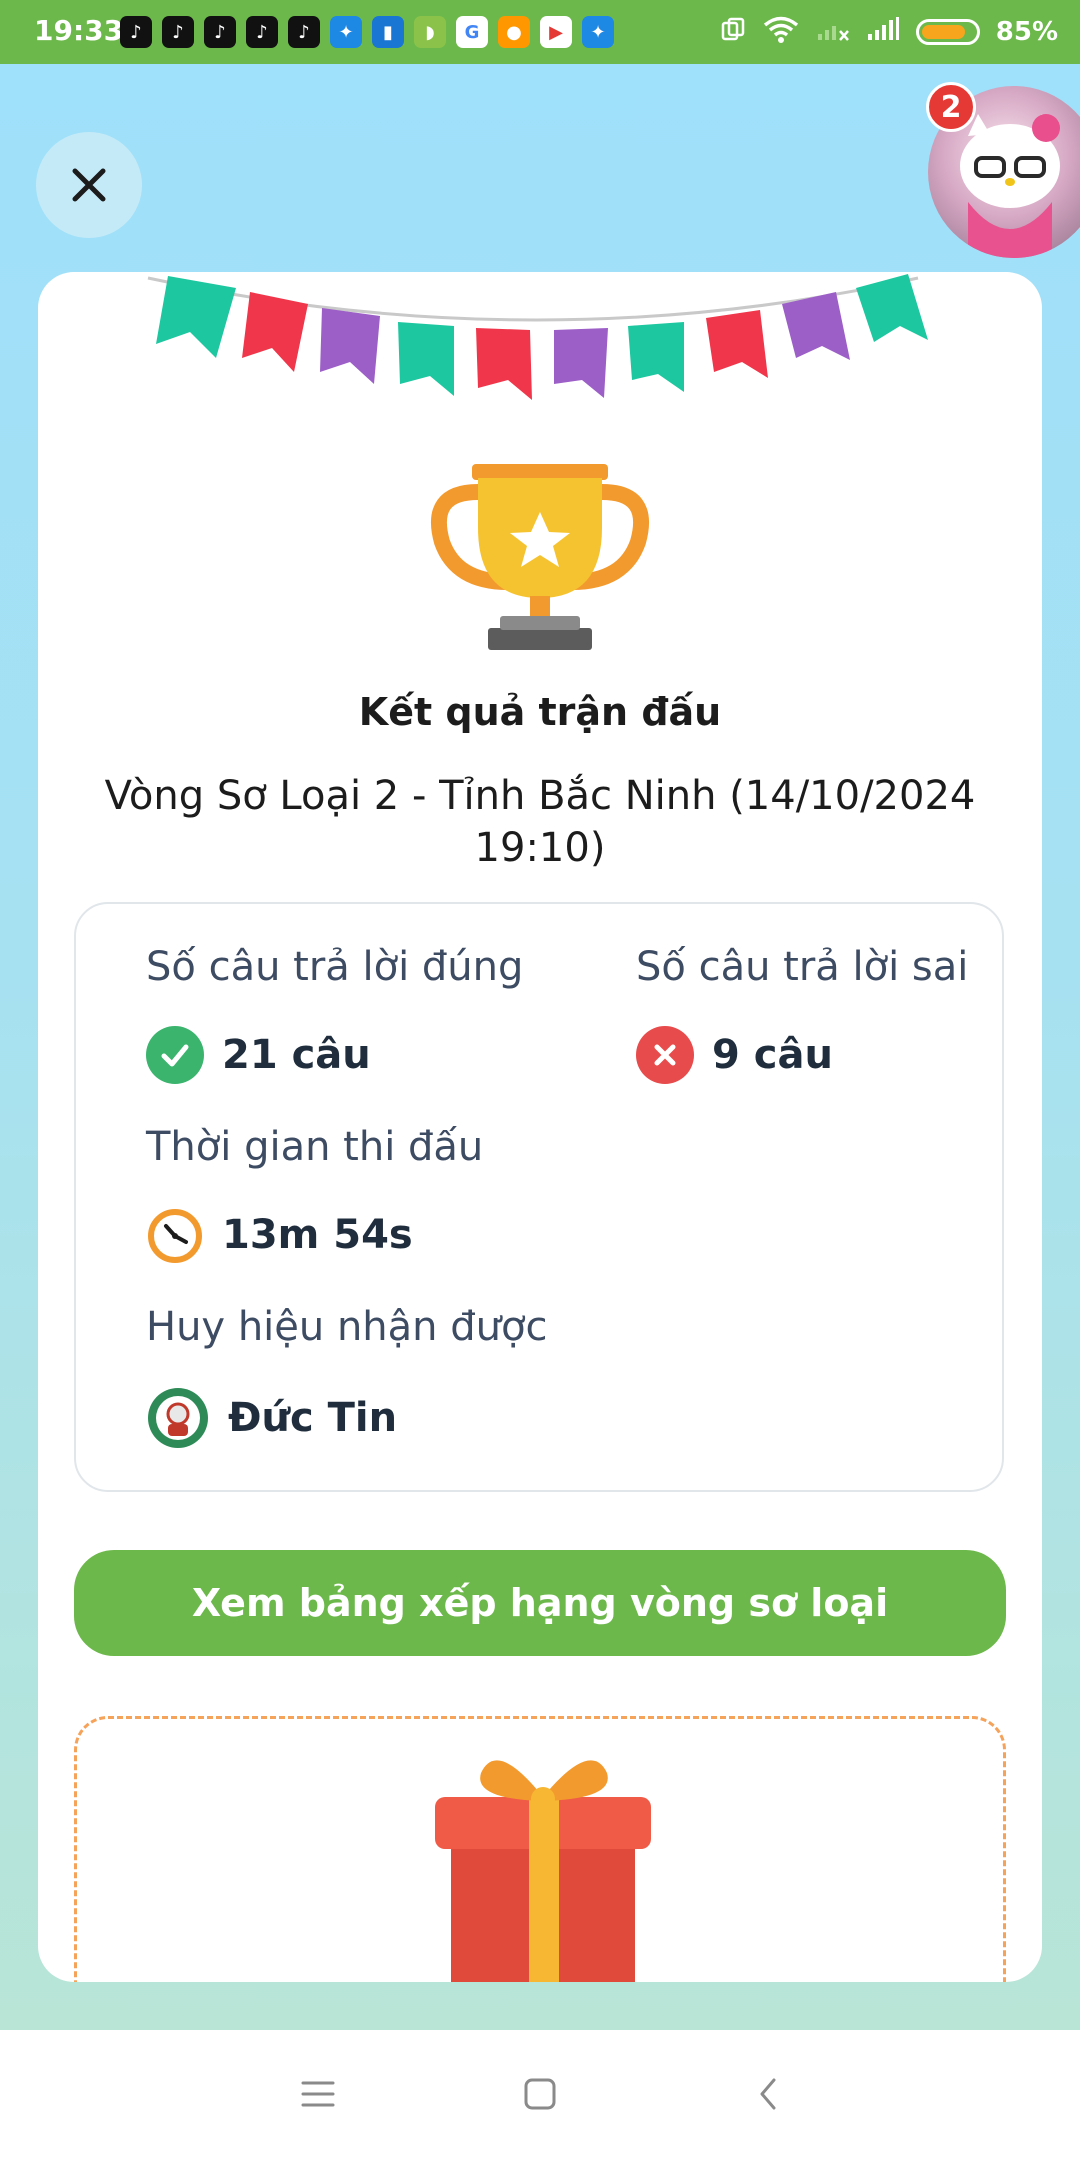 Image resolution: width=1080 pixels, height=2160 pixels. I want to click on time-stat: 13m 54s, so click(279, 1235).